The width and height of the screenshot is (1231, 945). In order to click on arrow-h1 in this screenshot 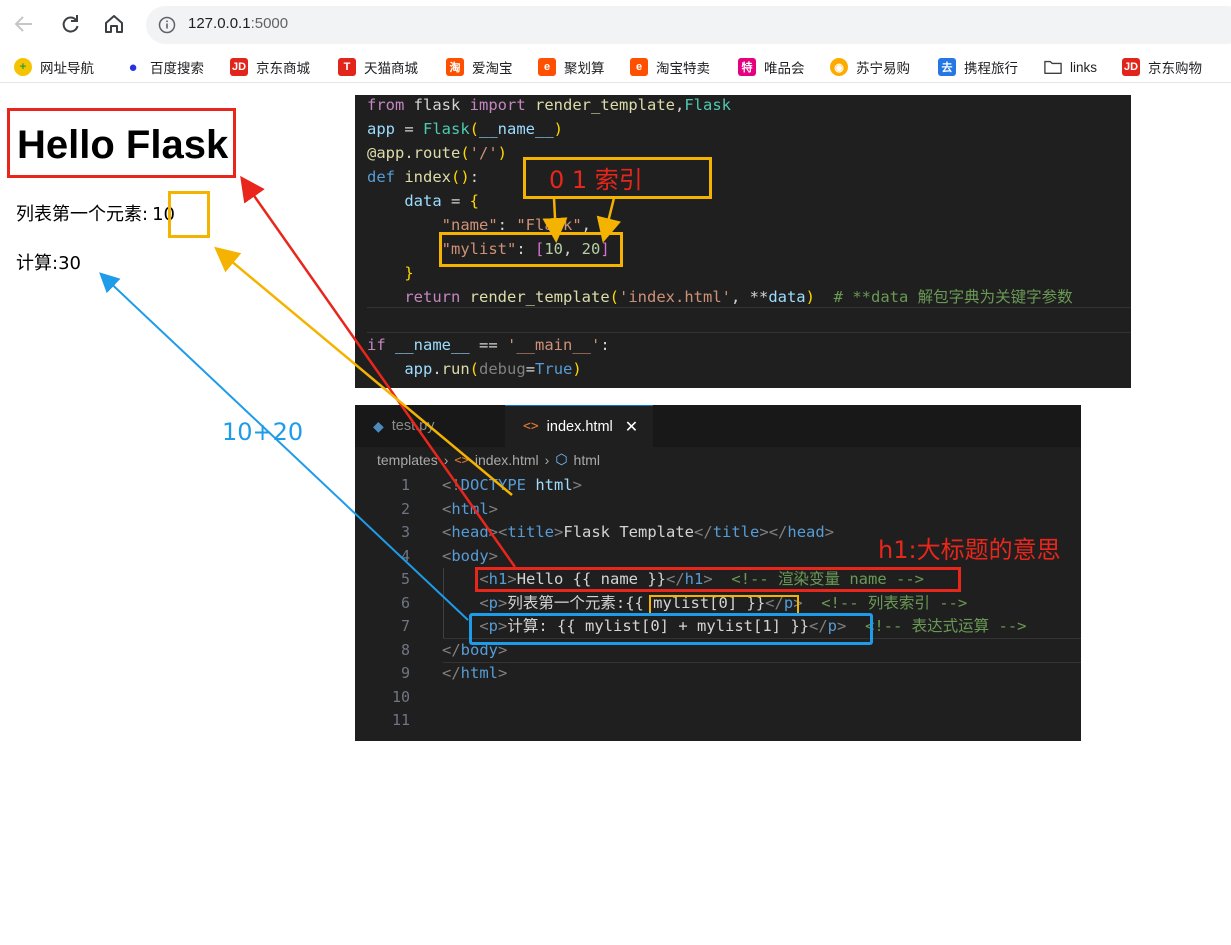, I will do `click(378, 371)`.